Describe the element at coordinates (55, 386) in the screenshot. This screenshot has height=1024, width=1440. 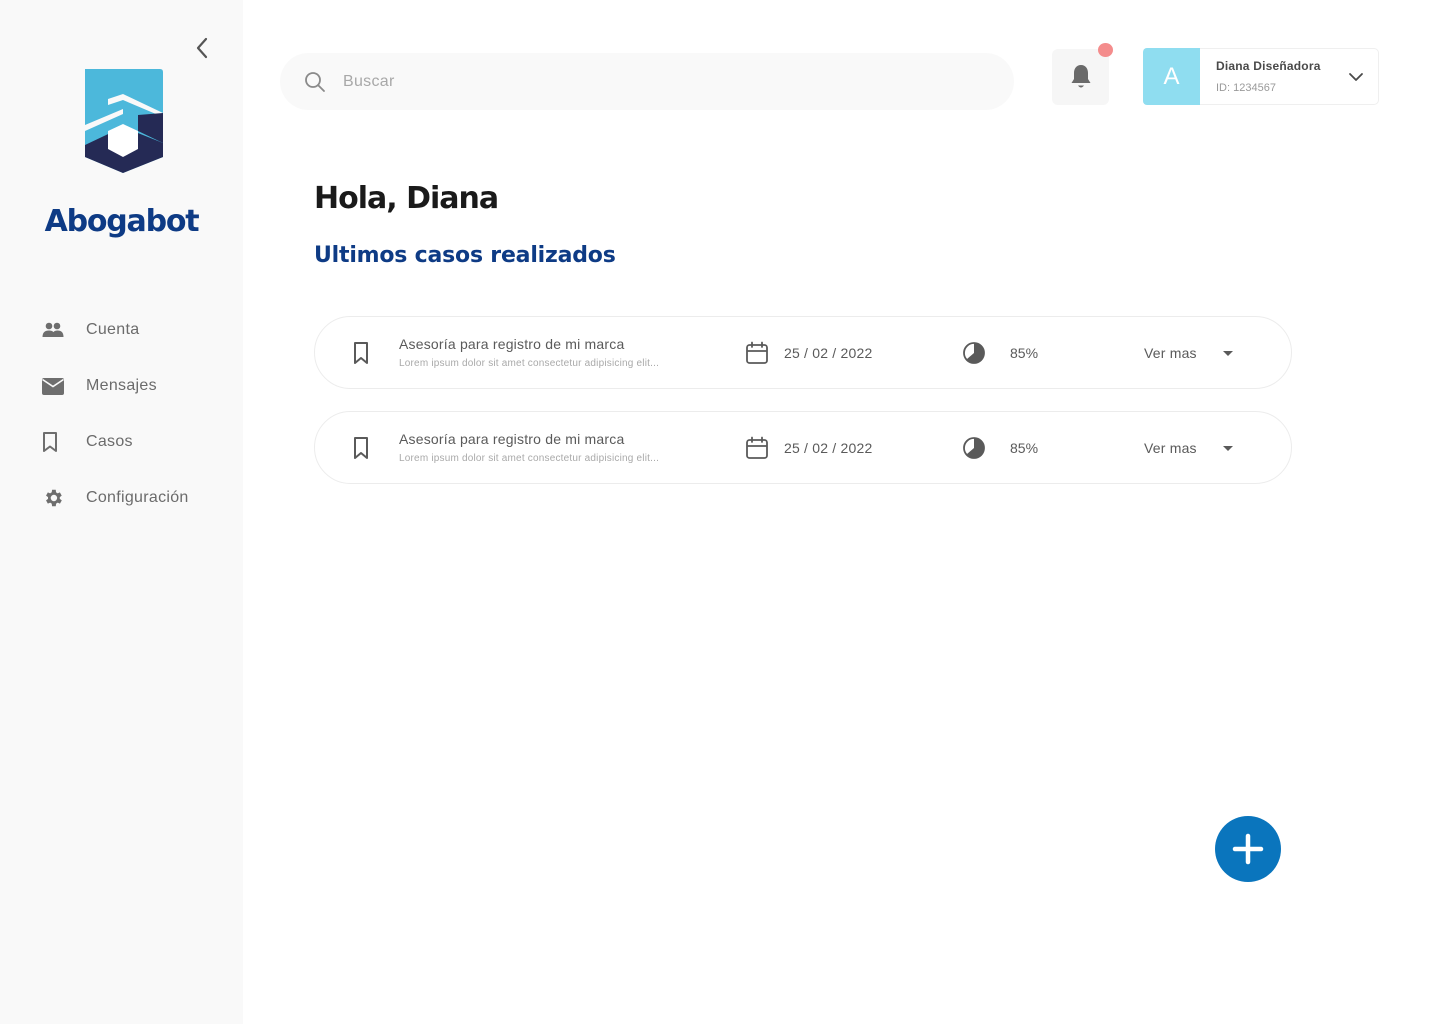
I see `mail-icon` at that location.